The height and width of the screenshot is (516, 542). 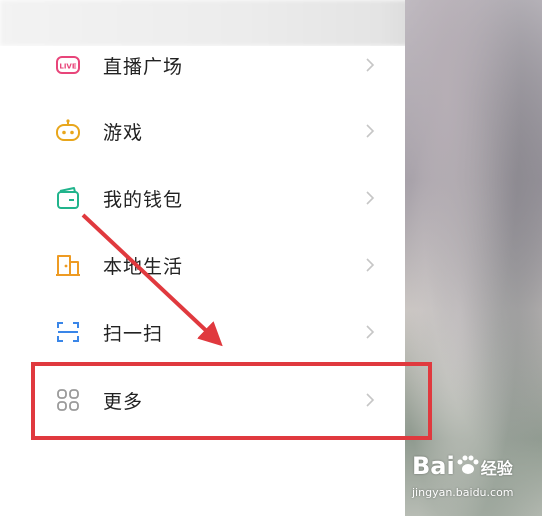 I want to click on menu-item-game: 游戏, so click(x=202, y=131).